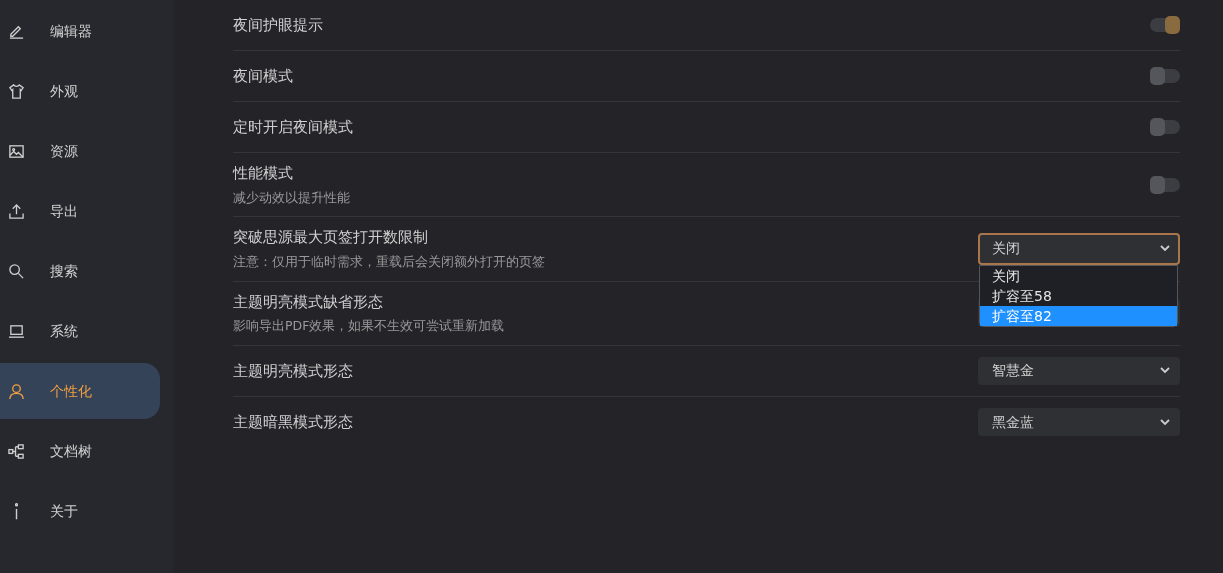 This screenshot has width=1223, height=573. What do you see at coordinates (80, 31) in the screenshot?
I see `sidebar-item: 编辑器` at bounding box center [80, 31].